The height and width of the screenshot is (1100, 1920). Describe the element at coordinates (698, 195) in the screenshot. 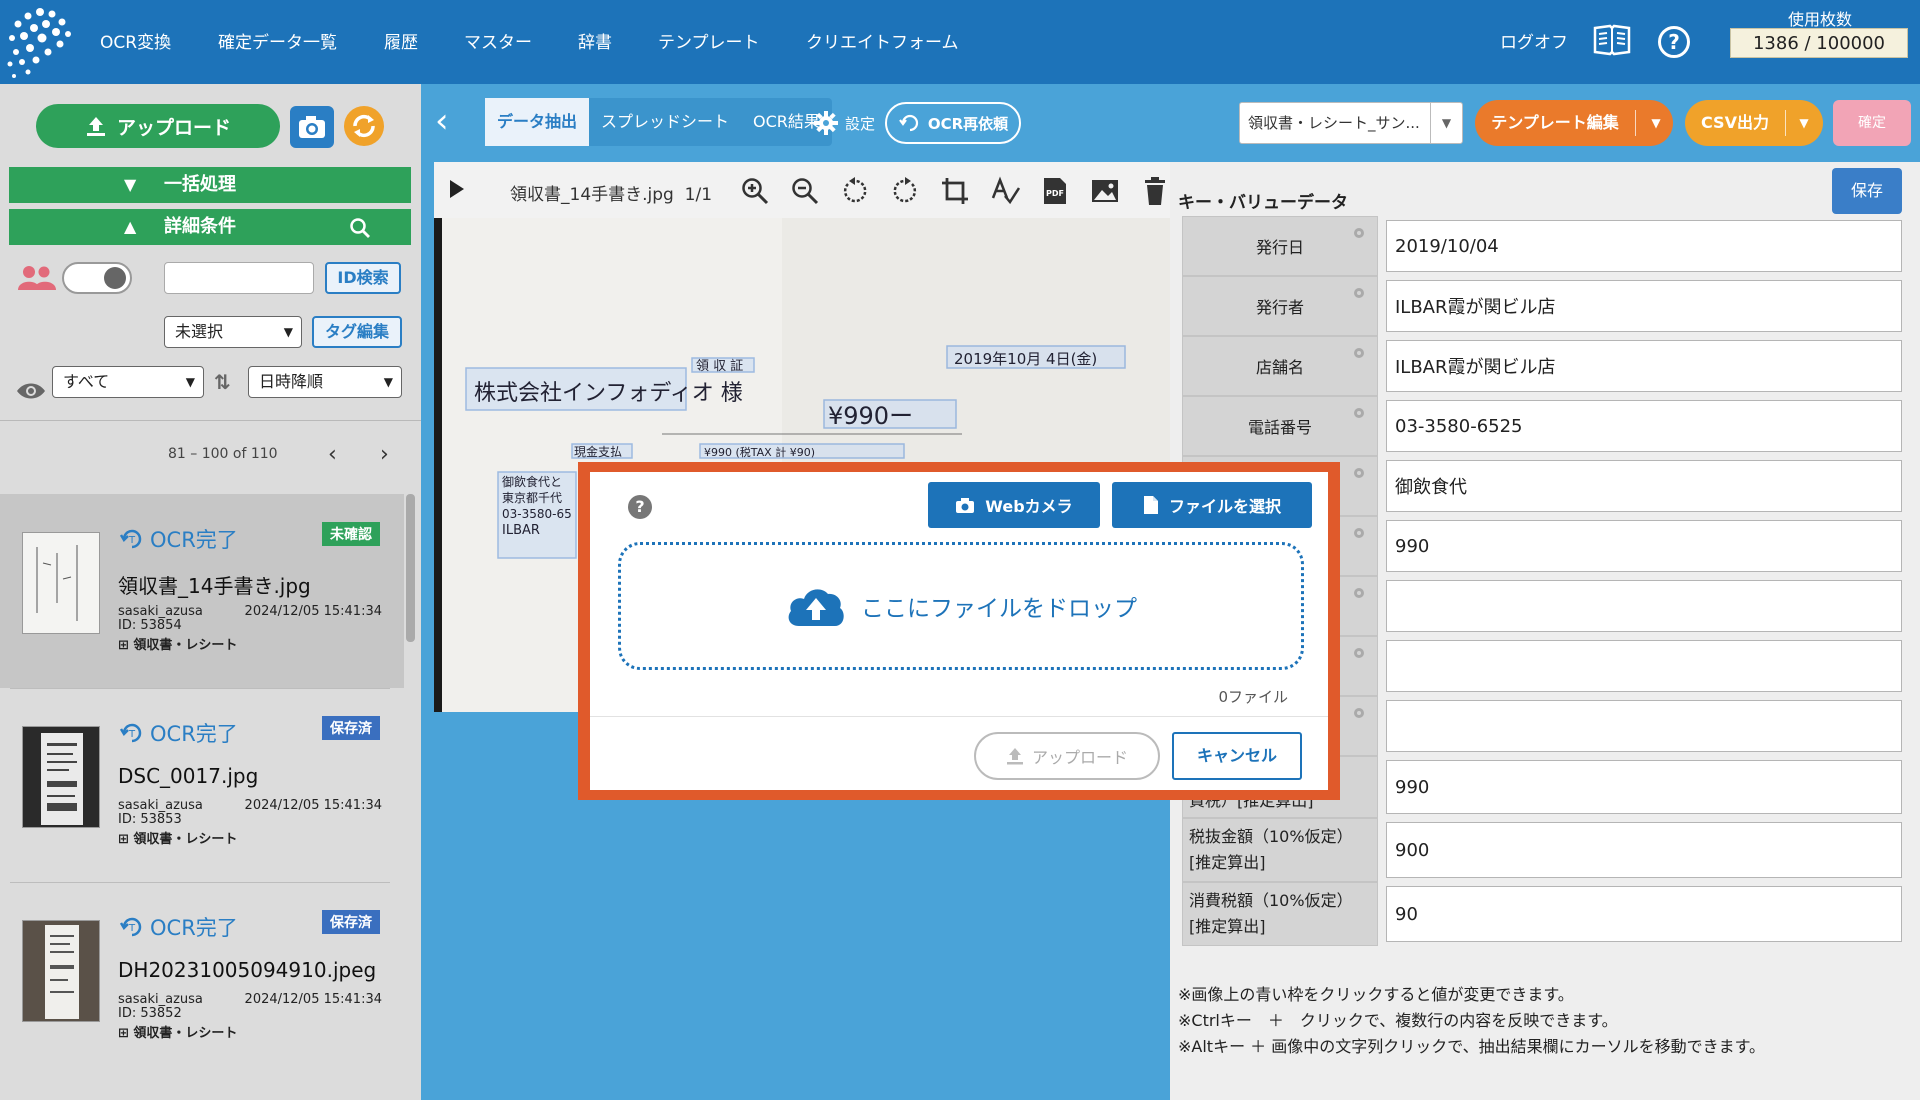

I see `viewer-page-indicator: 1/1` at that location.